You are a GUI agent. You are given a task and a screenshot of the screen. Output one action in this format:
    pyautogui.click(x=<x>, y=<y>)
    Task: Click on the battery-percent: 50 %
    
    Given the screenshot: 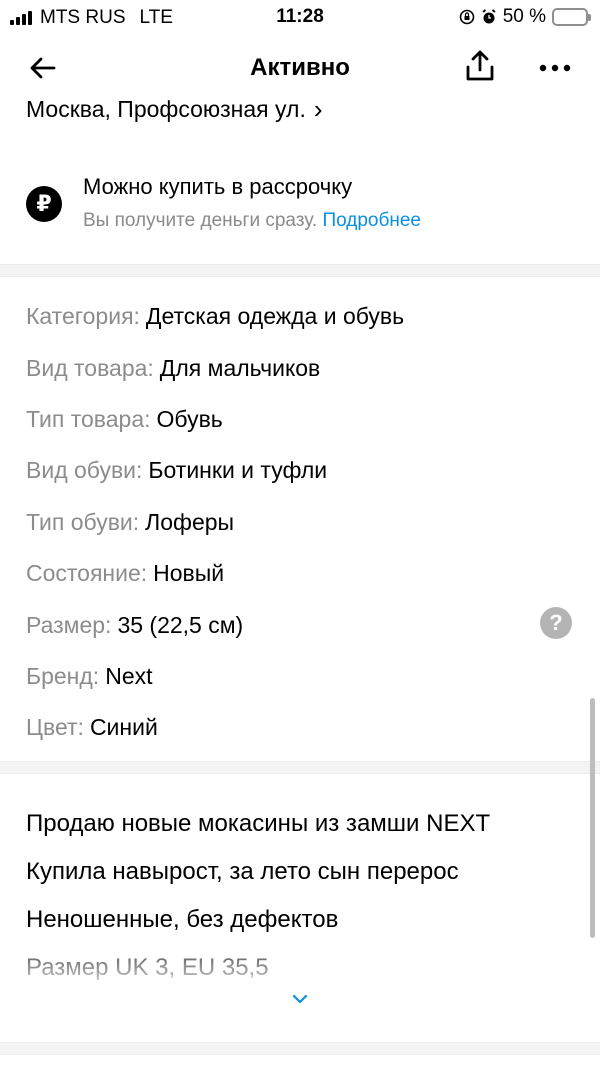 What is the action you would take?
    pyautogui.click(x=524, y=16)
    